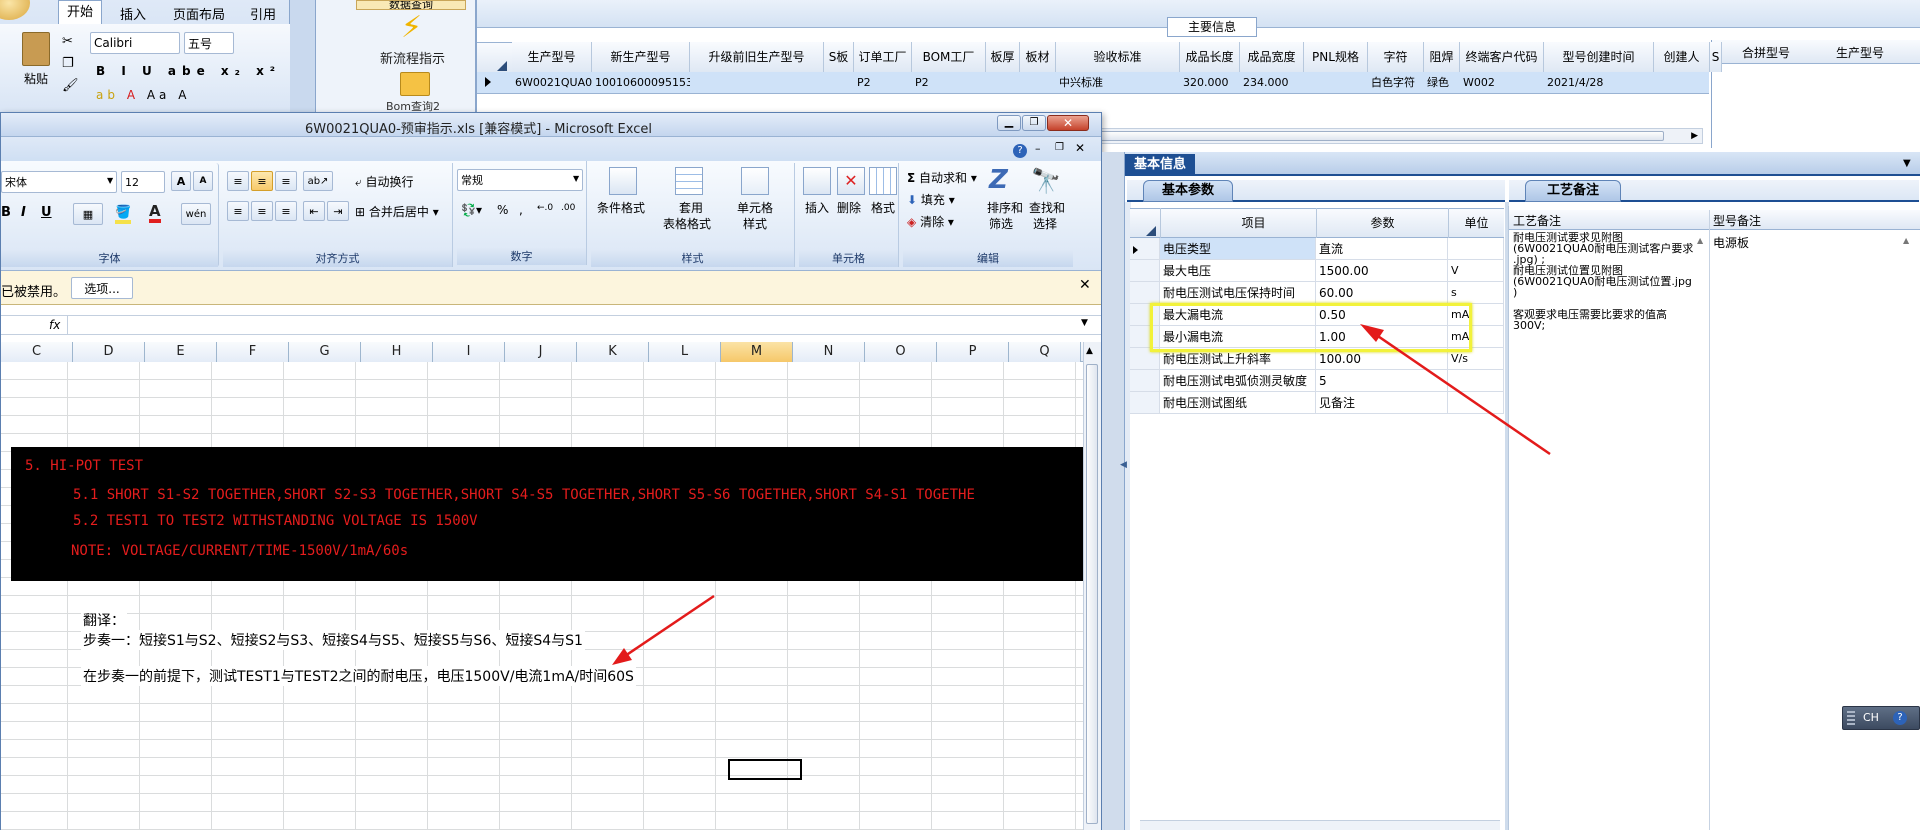  What do you see at coordinates (1212, 27) in the screenshot?
I see `main-info-title: 主要信息` at bounding box center [1212, 27].